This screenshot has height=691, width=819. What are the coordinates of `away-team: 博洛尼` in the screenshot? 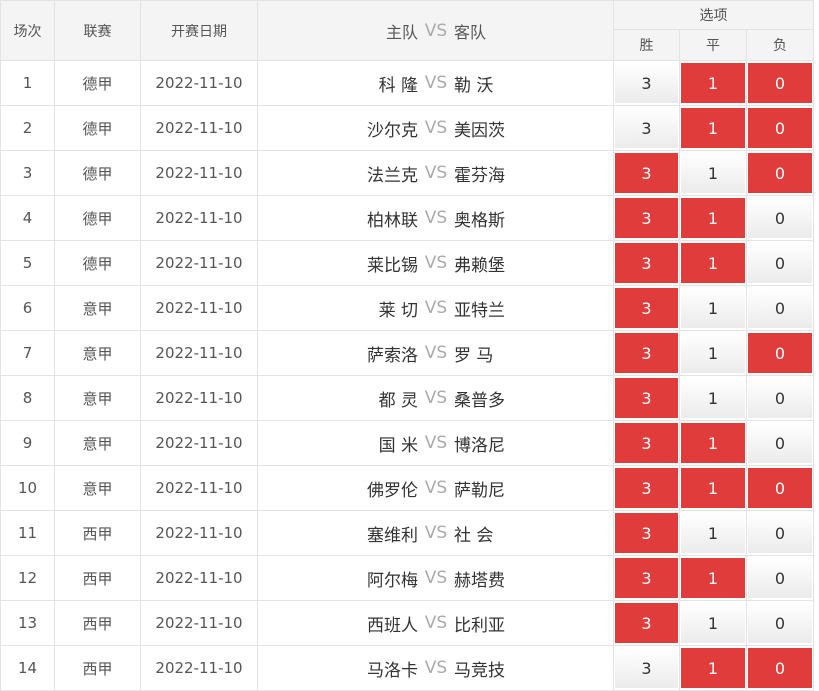 It's located at (479, 445).